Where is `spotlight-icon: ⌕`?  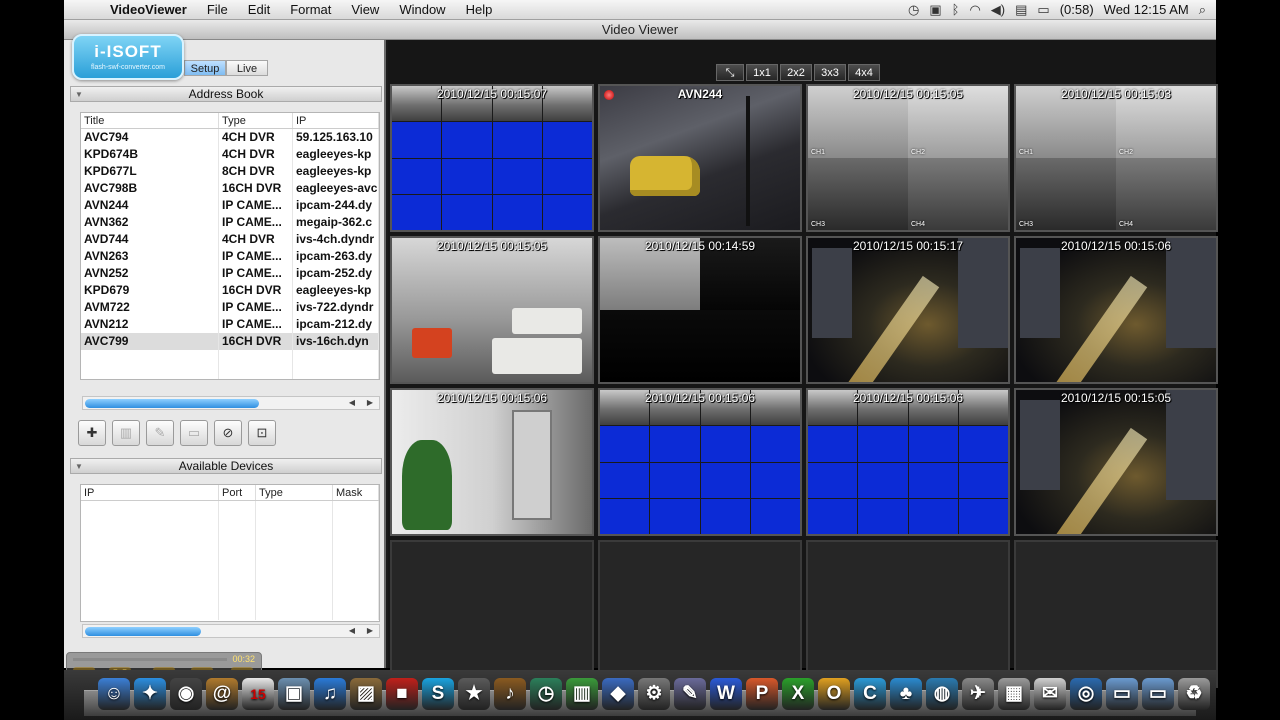
spotlight-icon: ⌕ is located at coordinates (1202, 10).